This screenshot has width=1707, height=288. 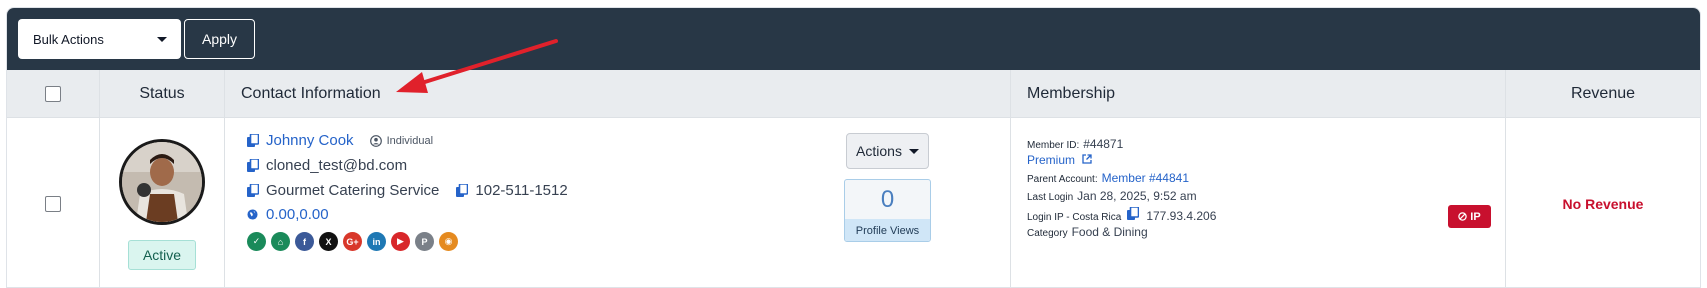 What do you see at coordinates (162, 255) in the screenshot?
I see `status-badge: Active` at bounding box center [162, 255].